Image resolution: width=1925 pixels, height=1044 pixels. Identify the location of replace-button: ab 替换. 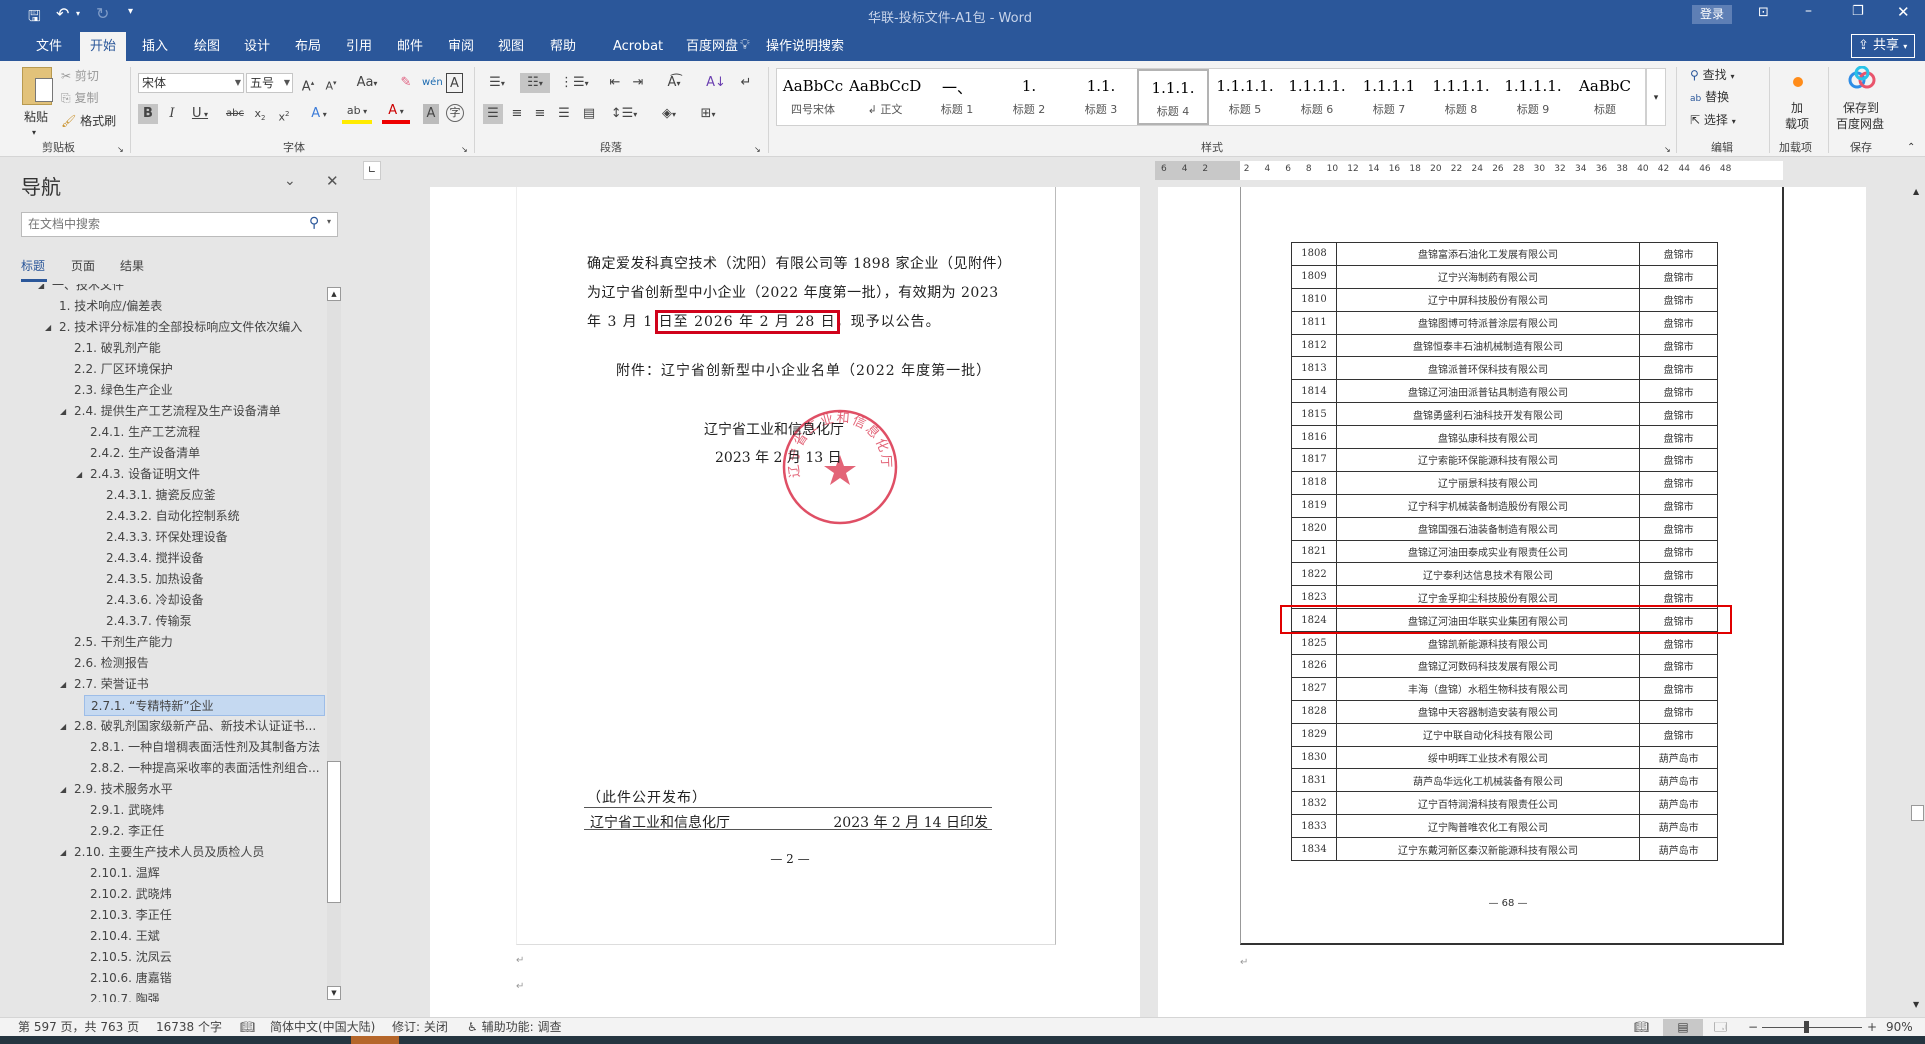
(1709, 98).